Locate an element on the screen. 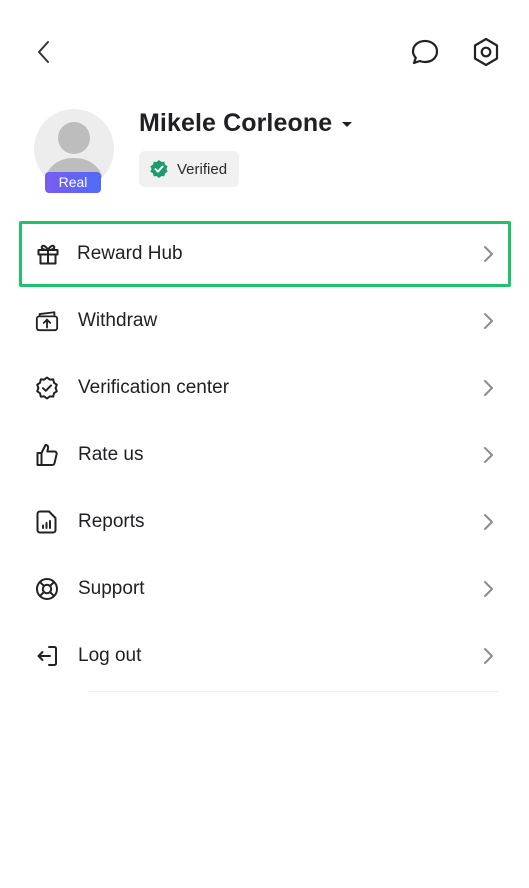 The width and height of the screenshot is (529, 888). back-button is located at coordinates (44, 52).